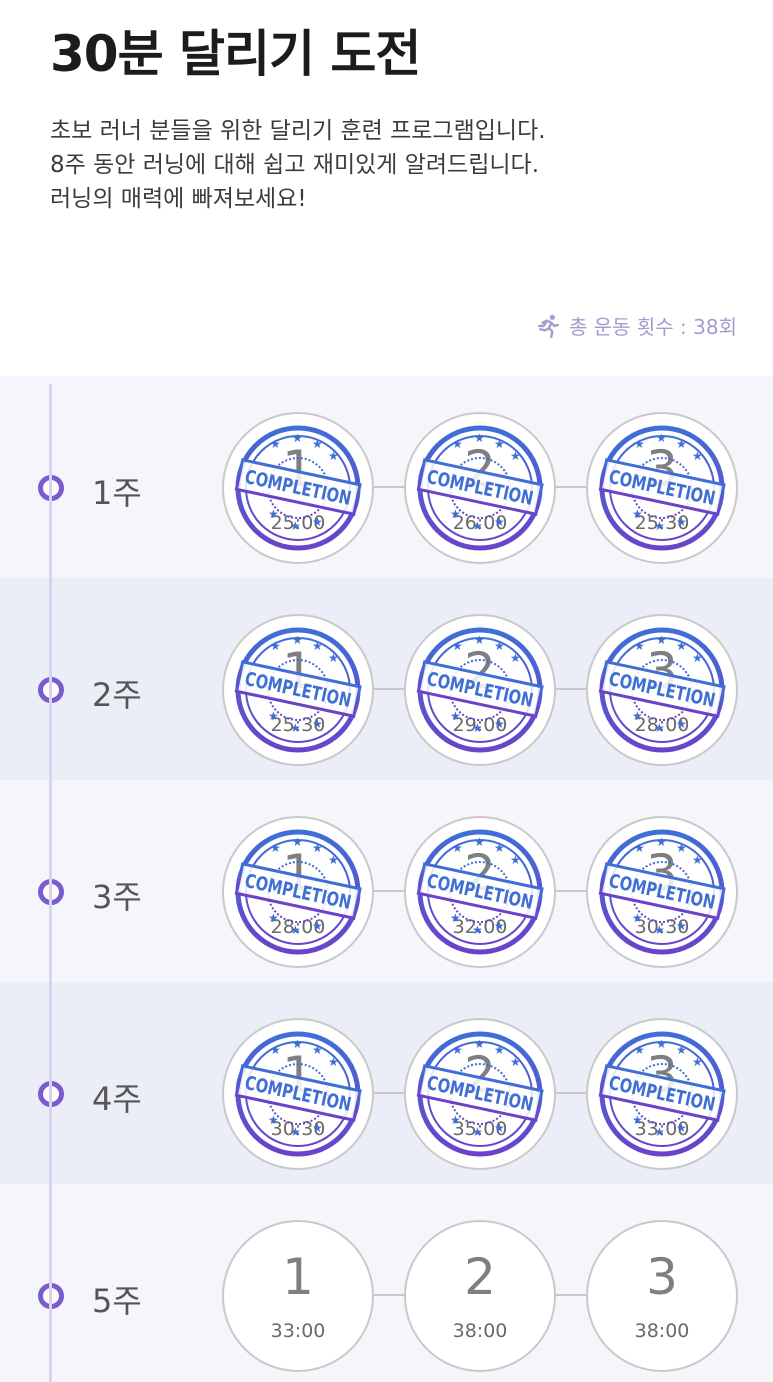  I want to click on week-label: 5주, so click(117, 1301).